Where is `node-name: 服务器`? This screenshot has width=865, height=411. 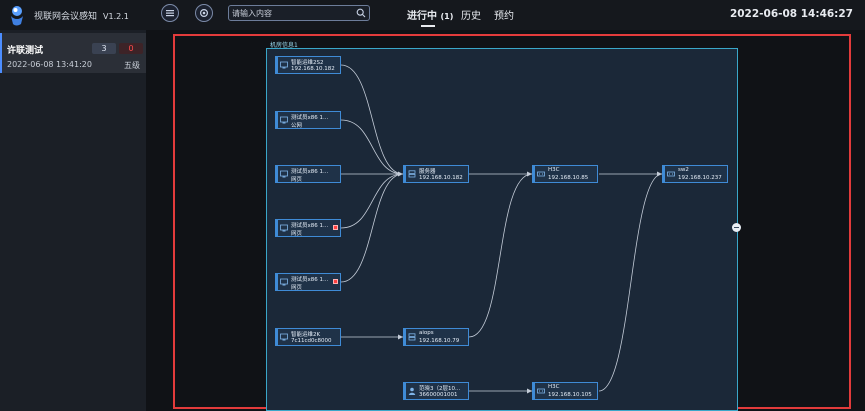 node-name: 服务器 is located at coordinates (427, 172).